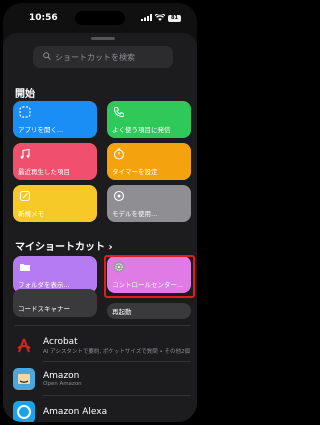 Image resolution: width=320 pixels, height=425 pixels. What do you see at coordinates (31, 214) in the screenshot?
I see `tile-label: 新規メモ` at bounding box center [31, 214].